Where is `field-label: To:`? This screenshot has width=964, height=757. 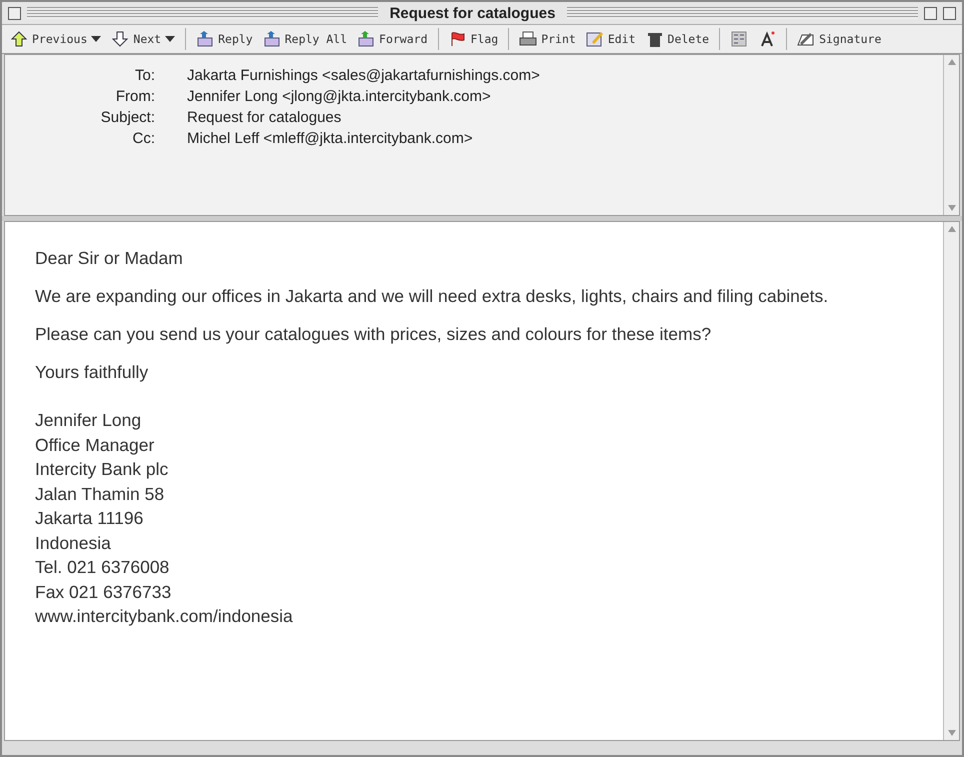 field-label: To: is located at coordinates (144, 76).